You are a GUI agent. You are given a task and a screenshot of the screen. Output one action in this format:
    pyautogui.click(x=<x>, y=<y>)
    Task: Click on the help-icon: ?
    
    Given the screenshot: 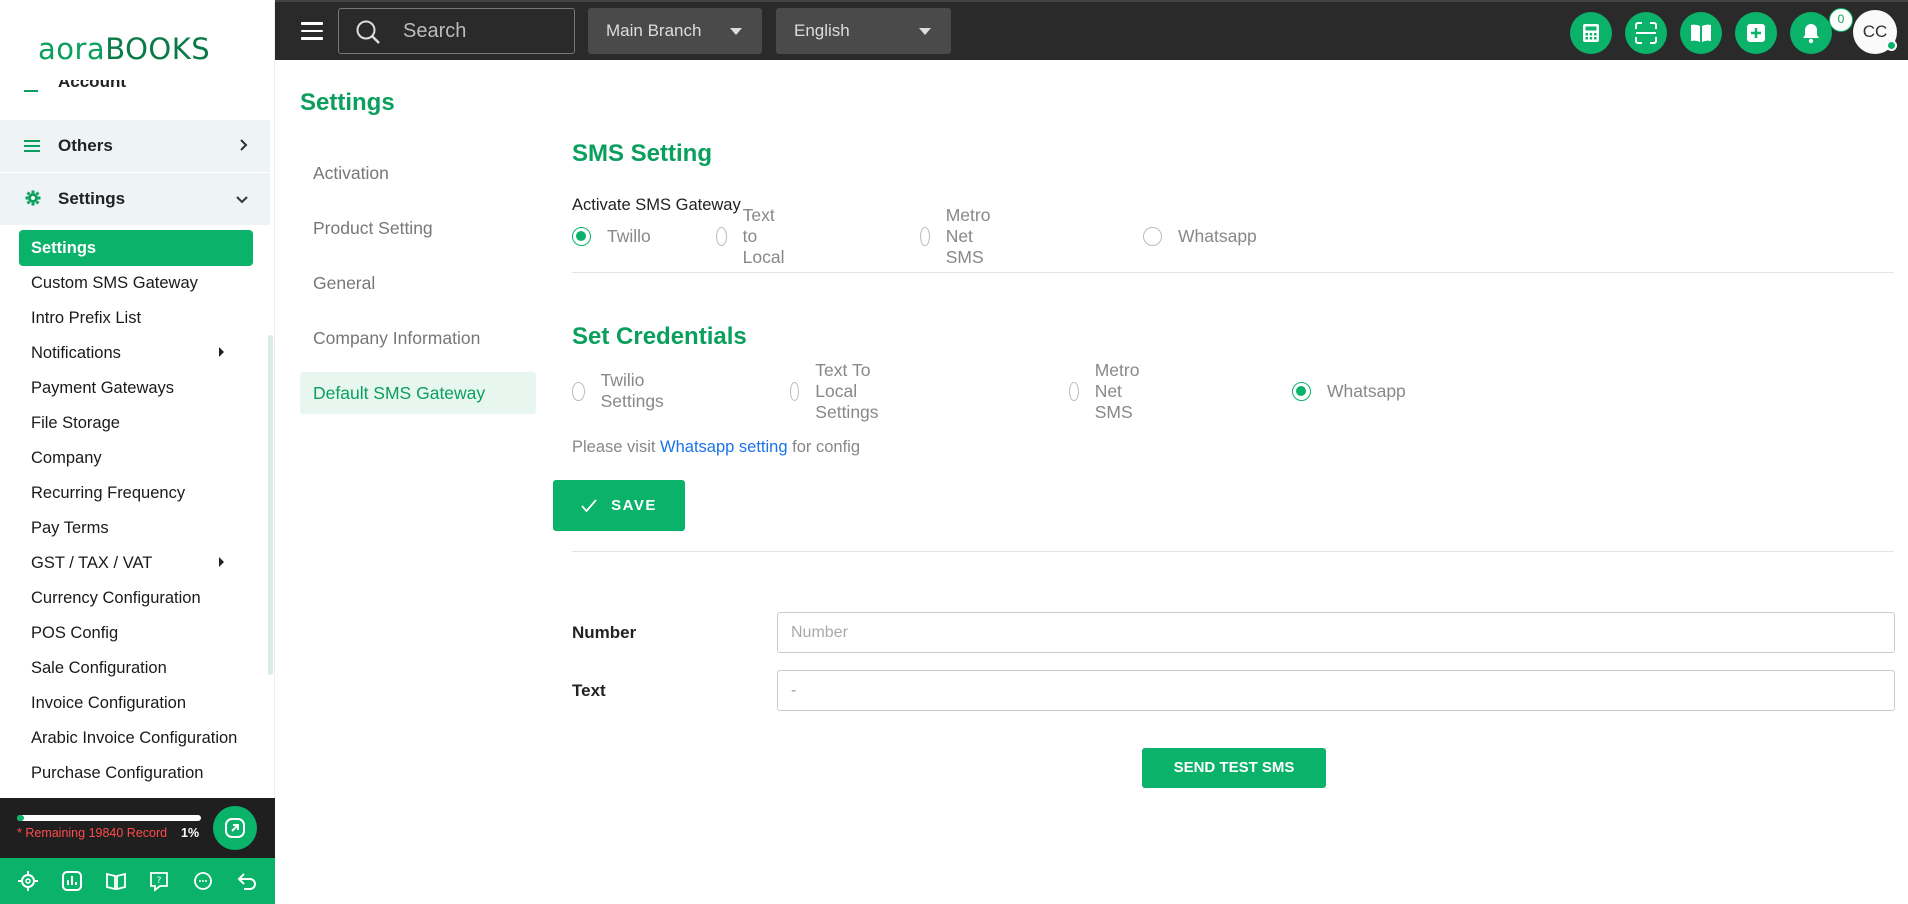 What is the action you would take?
    pyautogui.click(x=159, y=881)
    